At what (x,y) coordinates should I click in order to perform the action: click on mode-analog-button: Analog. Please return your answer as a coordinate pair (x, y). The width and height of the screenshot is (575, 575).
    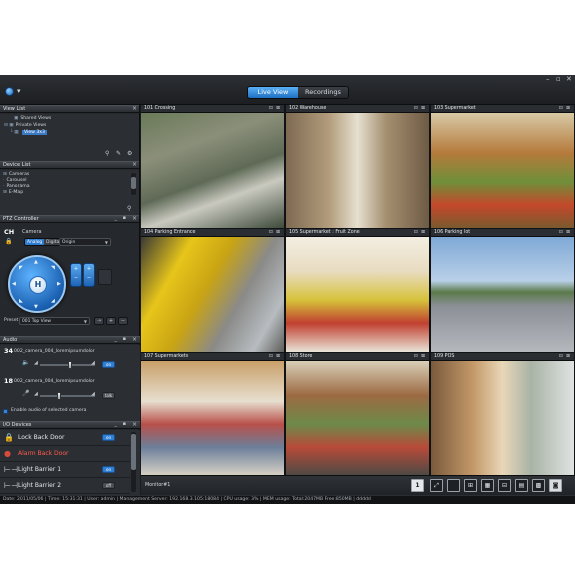
    Looking at the image, I should click on (35, 242).